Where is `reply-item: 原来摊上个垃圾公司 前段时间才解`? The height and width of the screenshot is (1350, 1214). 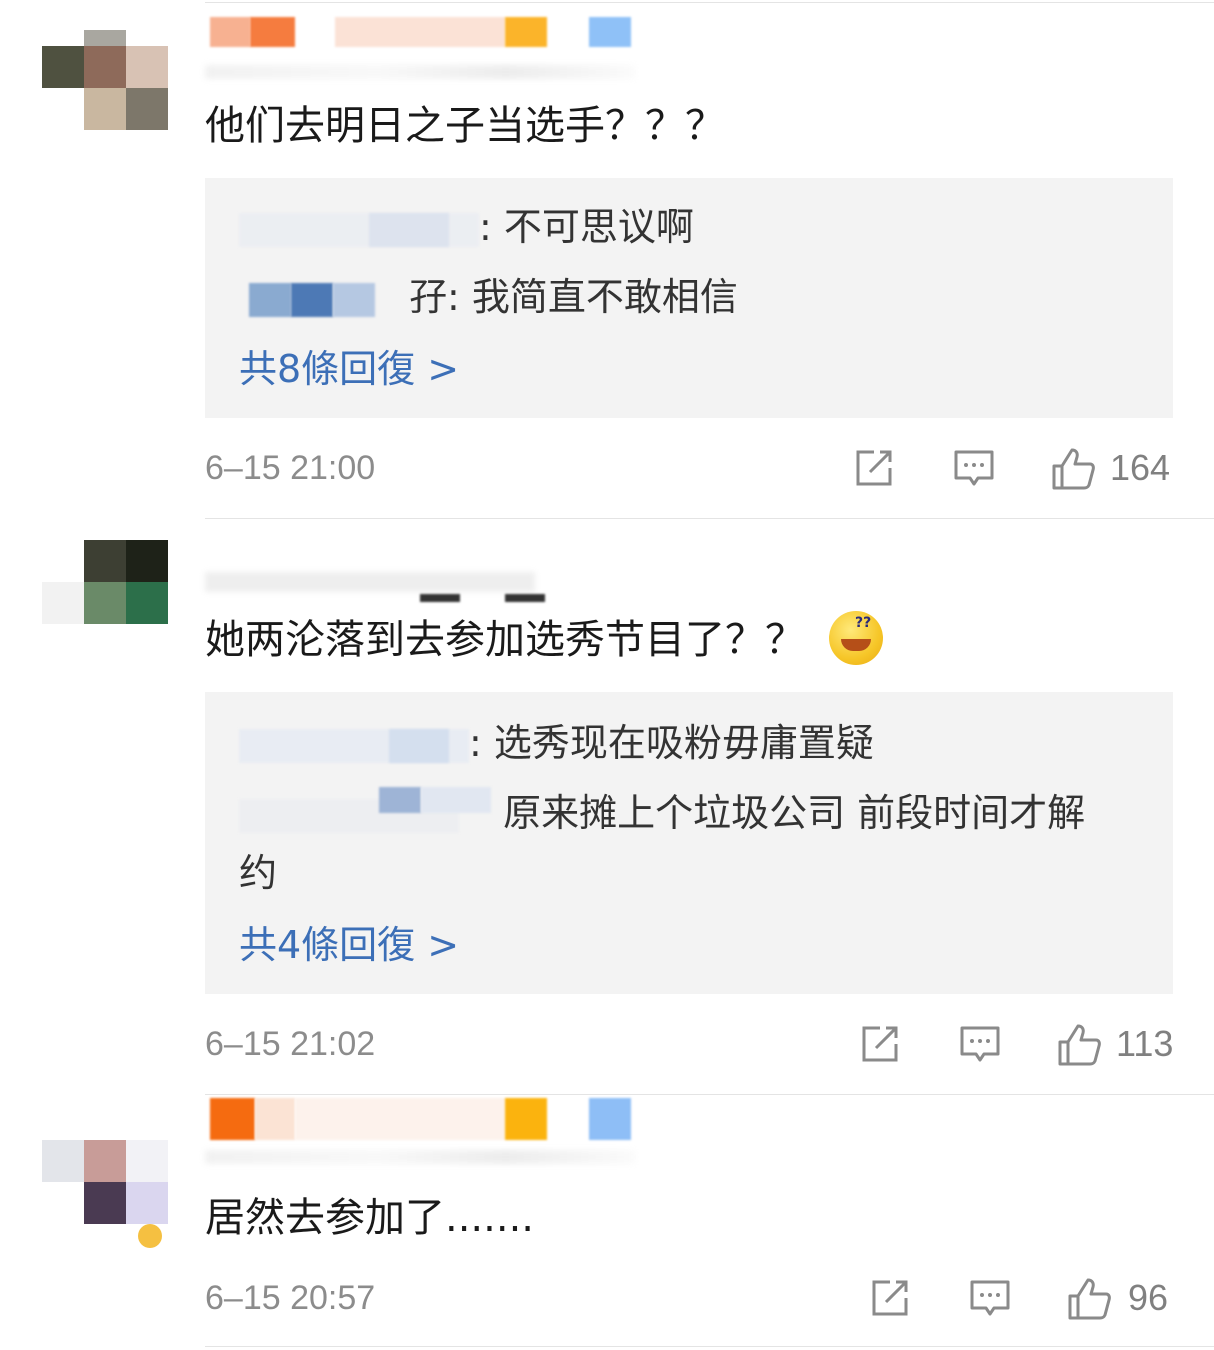 reply-item: 原来摊上个垃圾公司 前段时间才解 is located at coordinates (662, 812).